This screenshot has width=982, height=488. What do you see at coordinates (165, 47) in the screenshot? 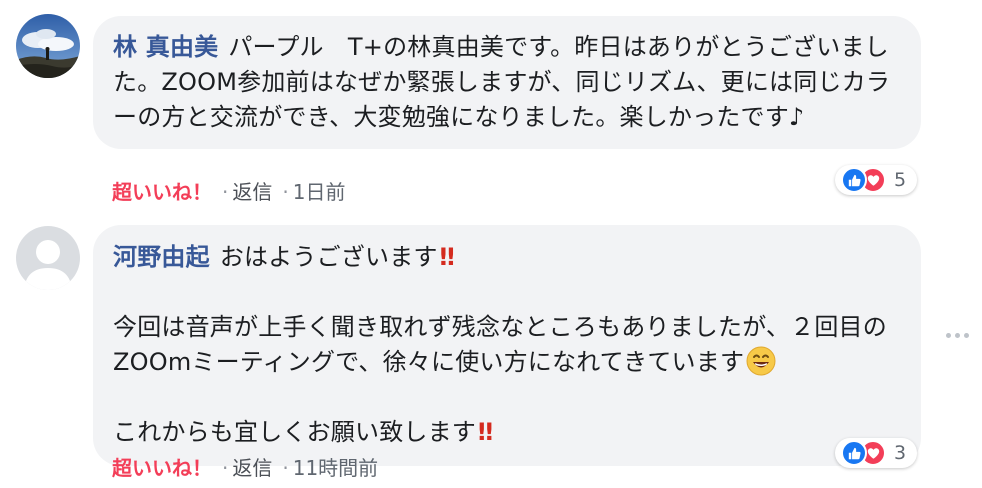
I see `comment-author: 林 真由美` at bounding box center [165, 47].